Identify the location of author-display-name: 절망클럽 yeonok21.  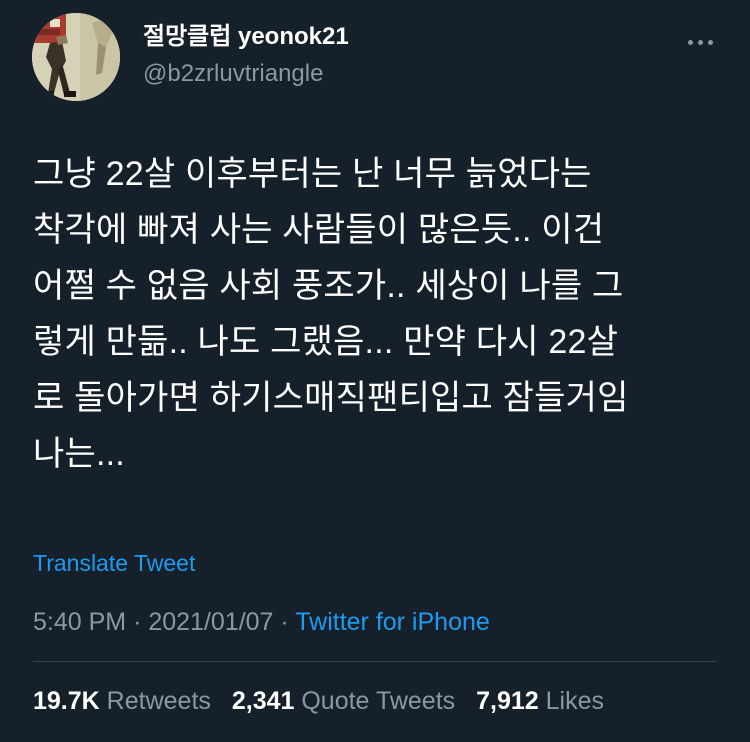
(246, 37).